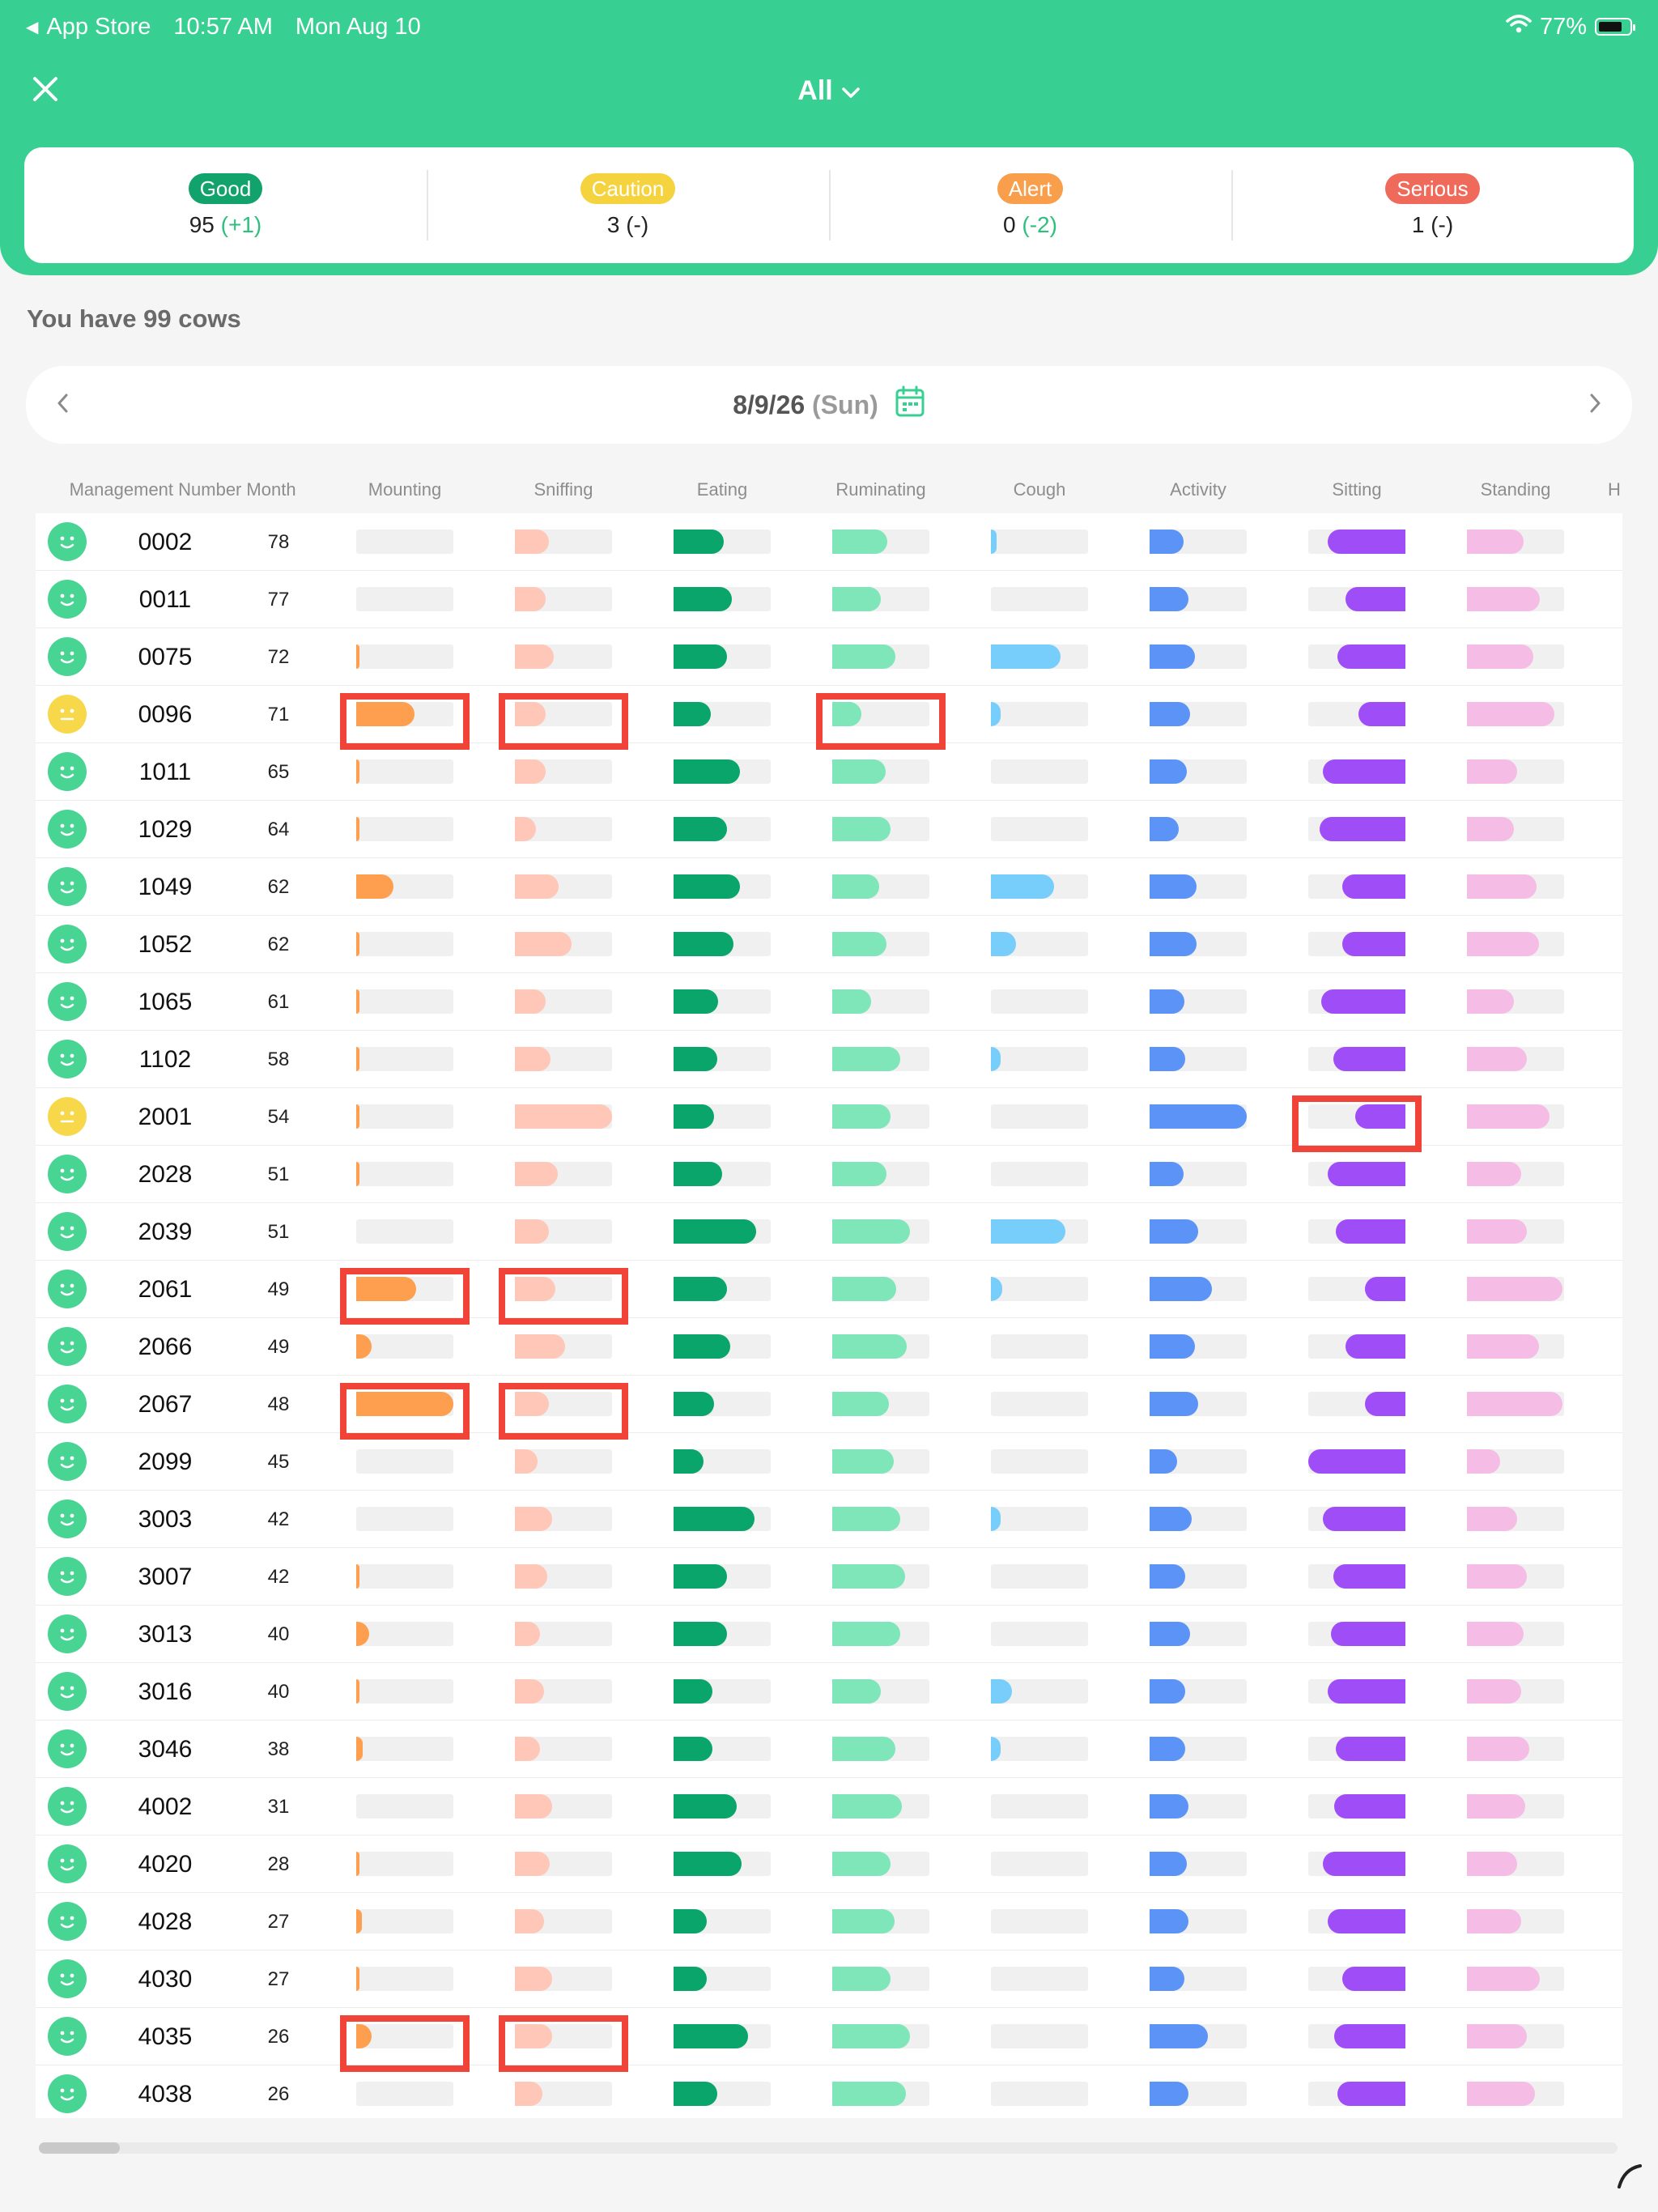 The height and width of the screenshot is (2212, 1658). What do you see at coordinates (1614, 489) in the screenshot?
I see `column-header-h: H` at bounding box center [1614, 489].